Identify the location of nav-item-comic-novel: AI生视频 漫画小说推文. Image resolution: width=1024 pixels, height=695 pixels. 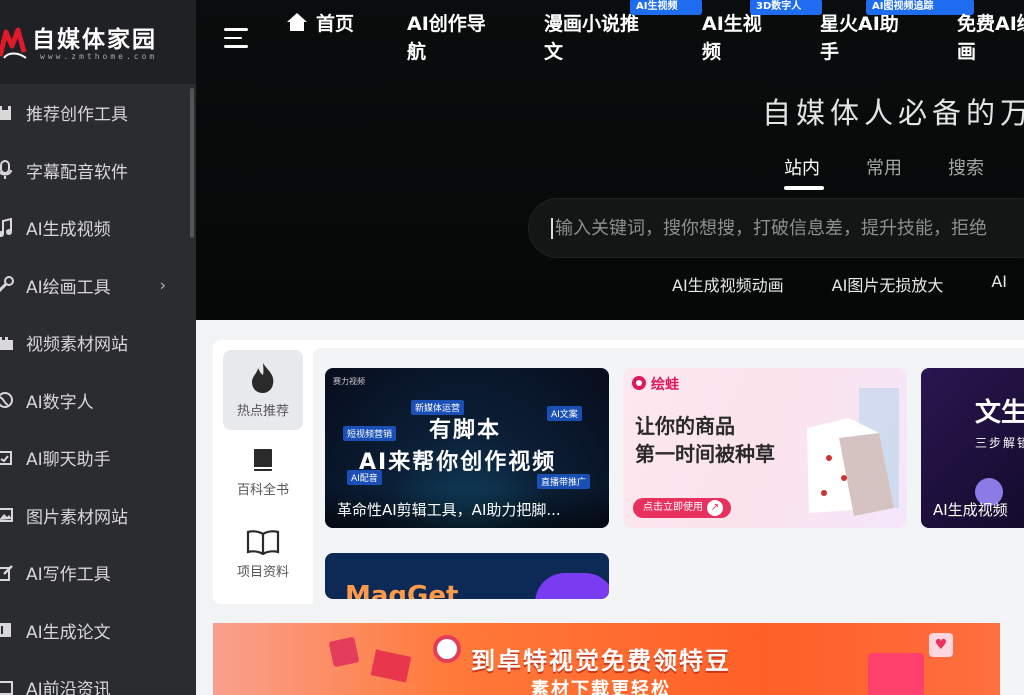
(623, 33).